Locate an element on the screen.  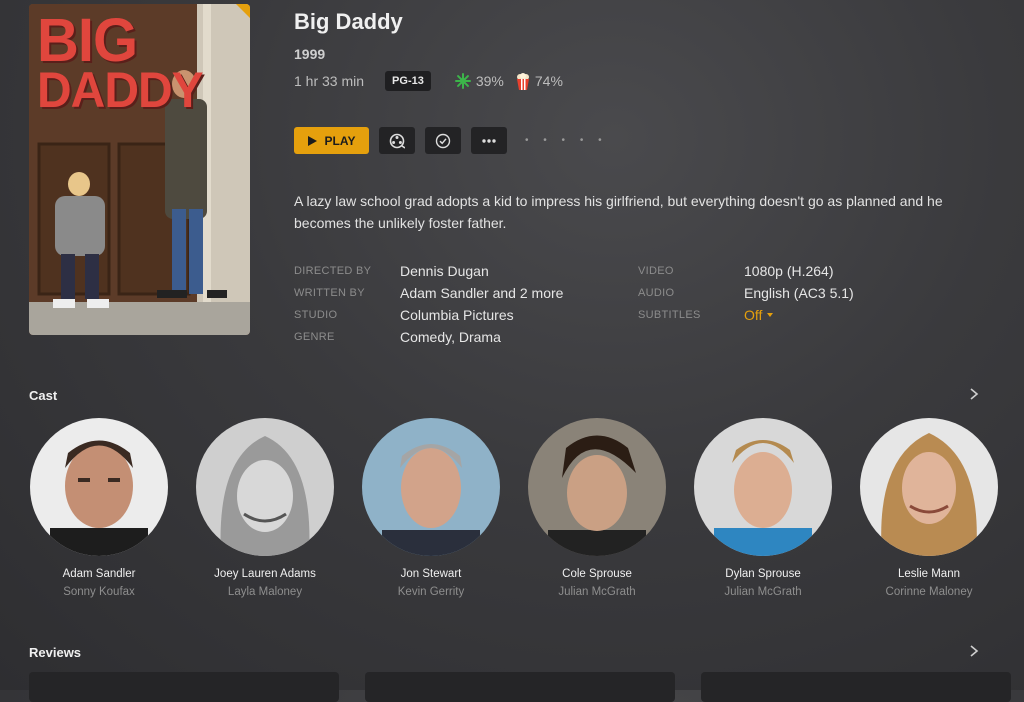
popcorn-icon is located at coordinates (523, 81).